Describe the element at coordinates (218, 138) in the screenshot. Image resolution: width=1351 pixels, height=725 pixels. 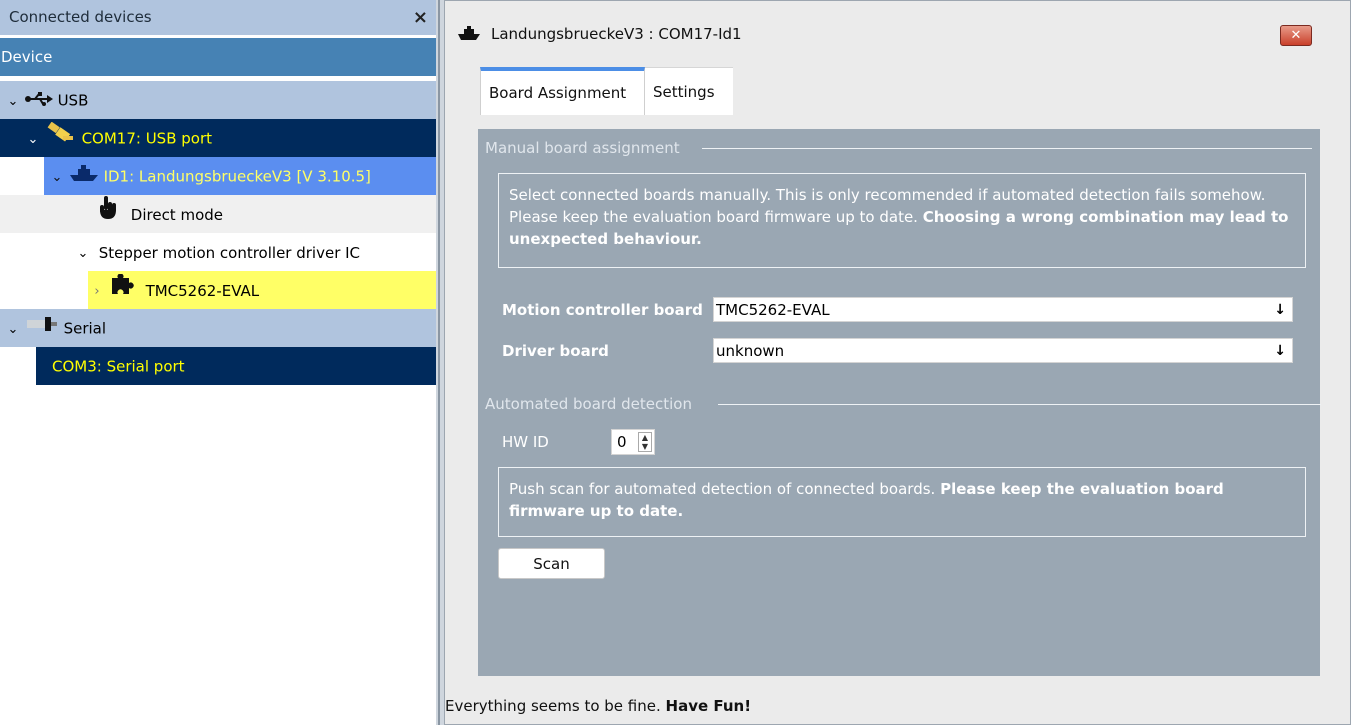
I see `tree-item-com17: ⌄ COM17: USB port` at that location.